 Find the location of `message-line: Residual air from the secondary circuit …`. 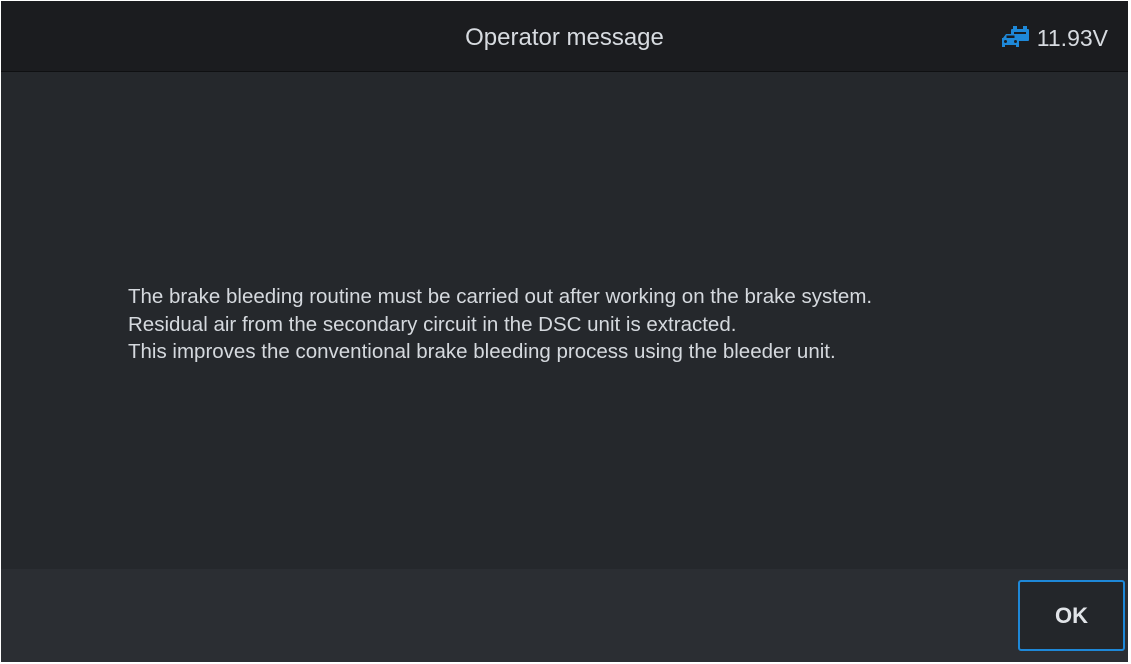

message-line: Residual air from the secondary circuit … is located at coordinates (432, 324).